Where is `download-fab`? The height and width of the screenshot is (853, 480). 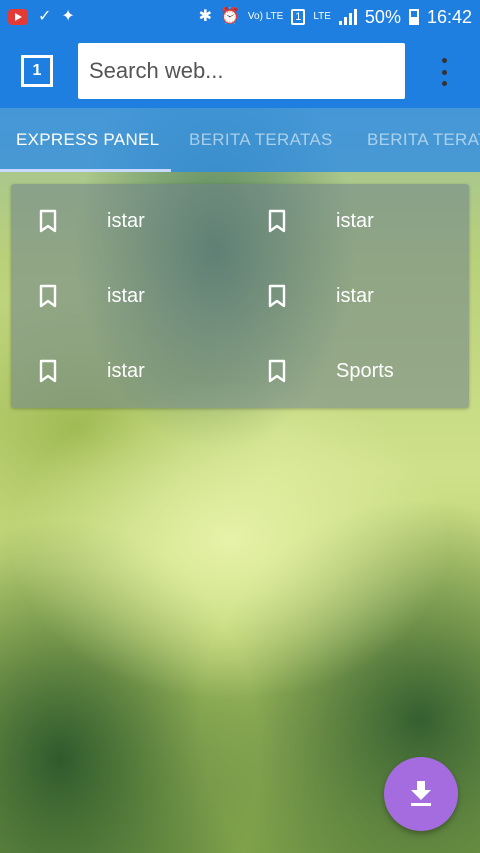 download-fab is located at coordinates (421, 794).